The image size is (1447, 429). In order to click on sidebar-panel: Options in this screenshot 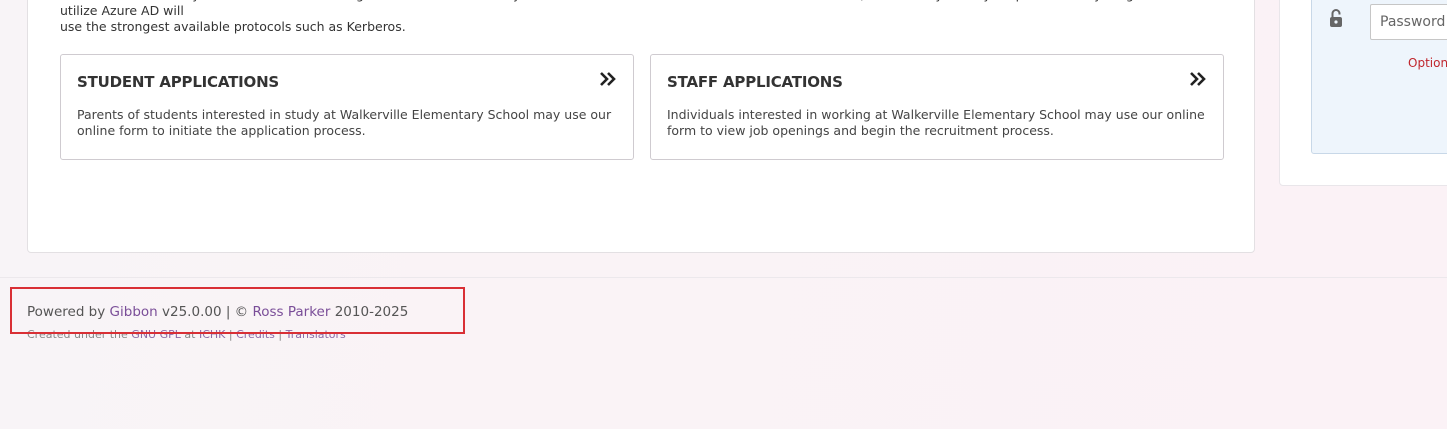, I will do `click(1363, 93)`.